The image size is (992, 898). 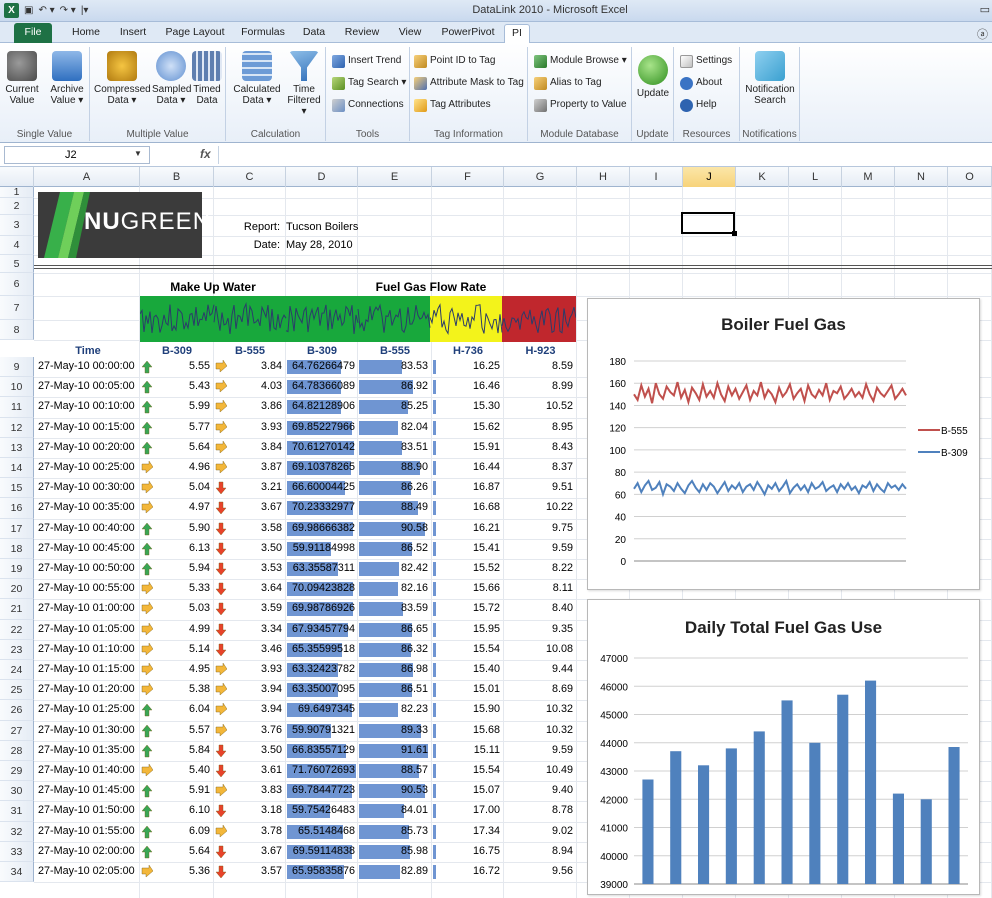 What do you see at coordinates (538, 831) in the screenshot?
I see `cell-h923: 9.02` at bounding box center [538, 831].